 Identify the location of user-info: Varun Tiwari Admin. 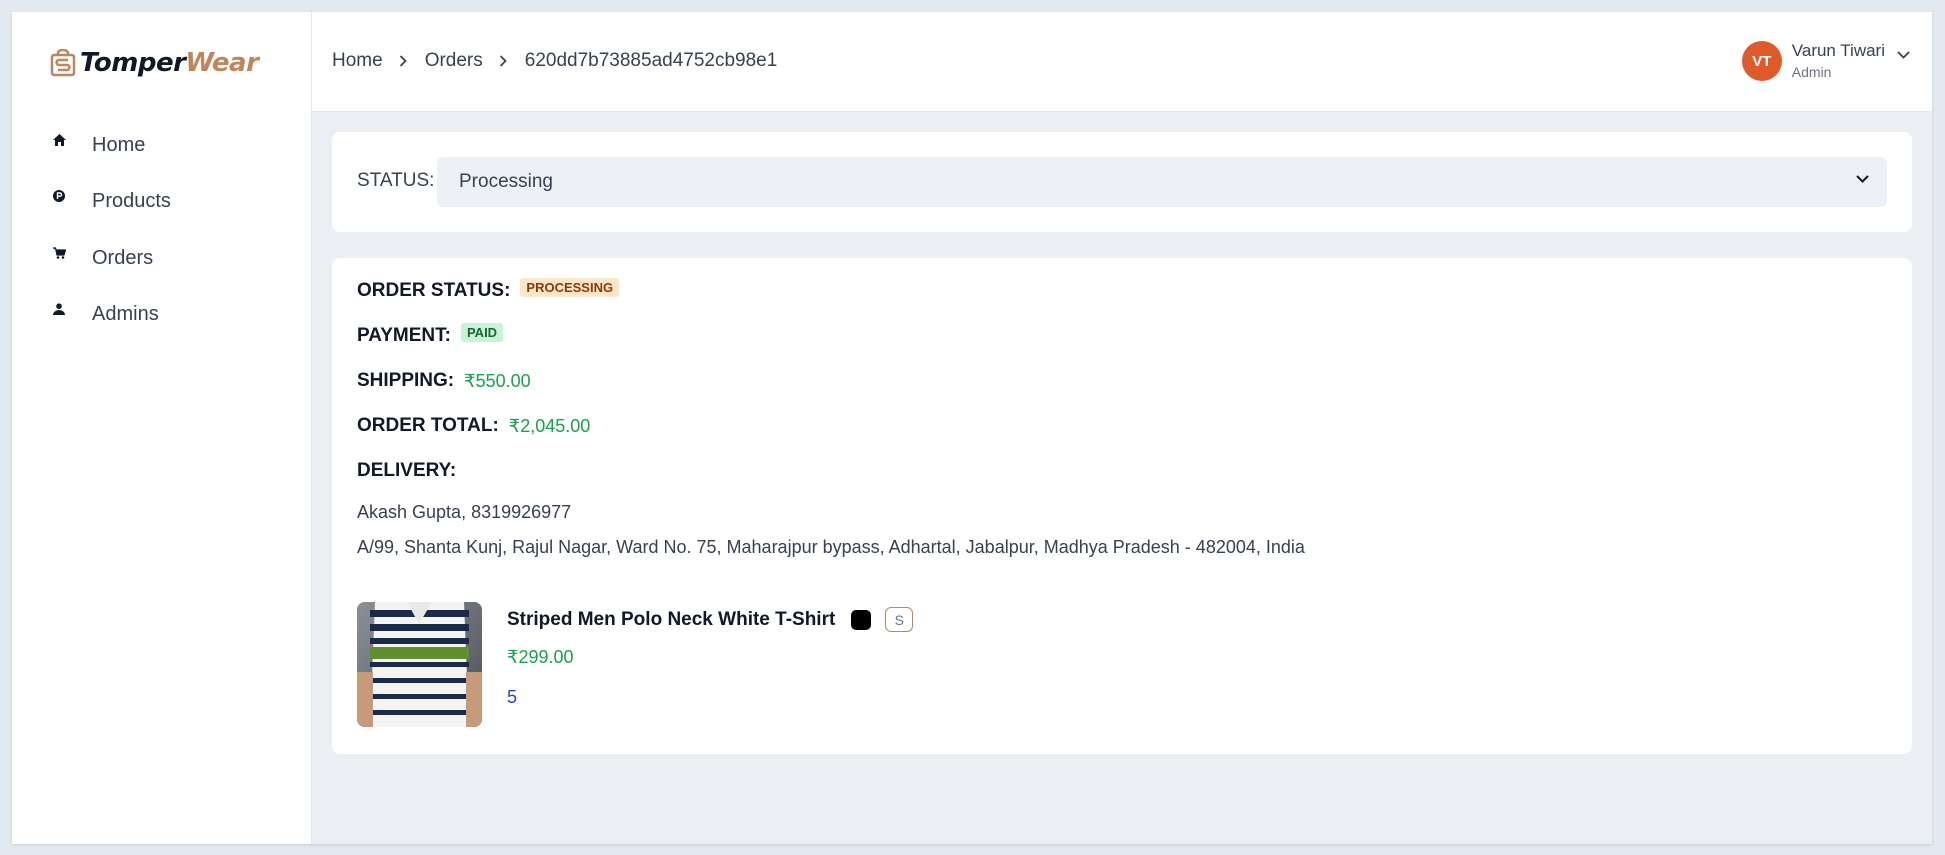
(1838, 61).